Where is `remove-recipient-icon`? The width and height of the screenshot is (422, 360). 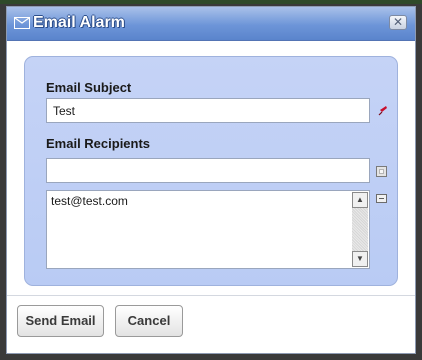 remove-recipient-icon is located at coordinates (381, 198).